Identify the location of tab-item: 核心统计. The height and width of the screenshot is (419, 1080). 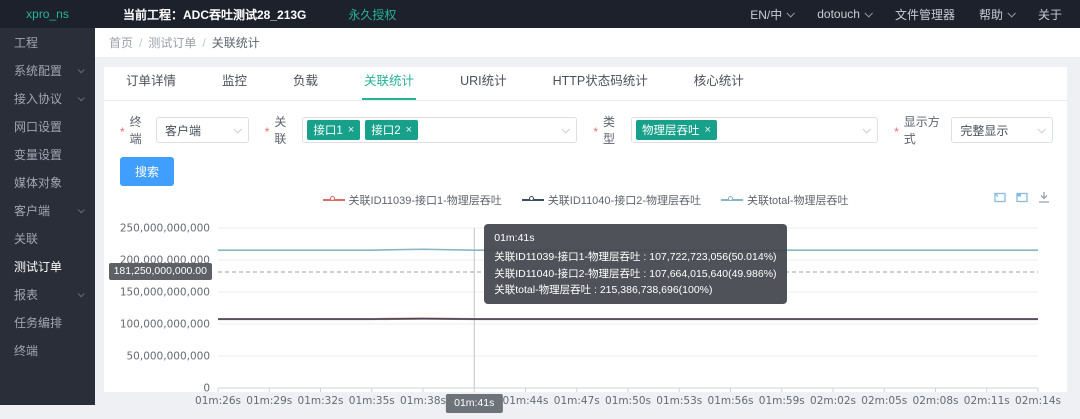
(719, 81).